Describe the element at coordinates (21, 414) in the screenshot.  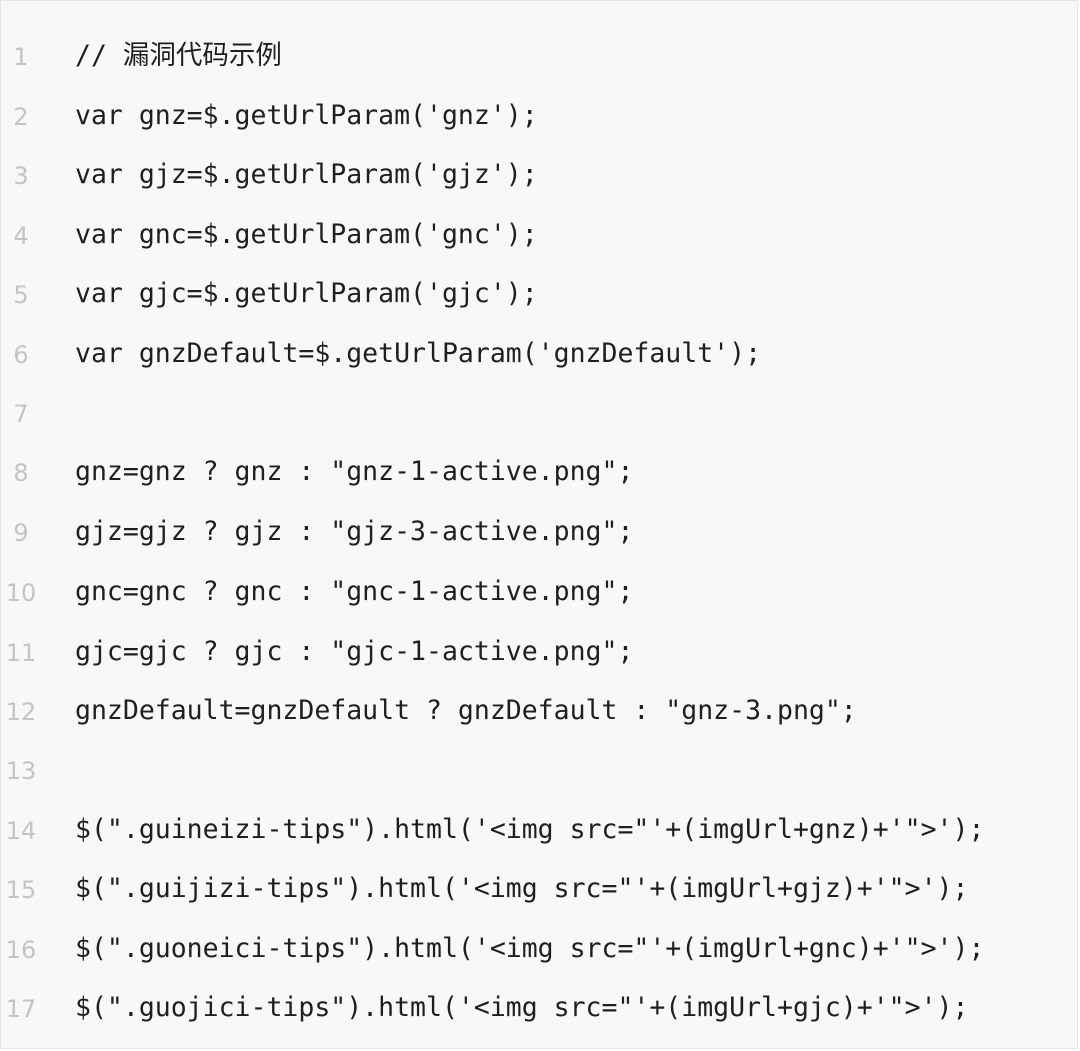
I see `line-number: 7` at that location.